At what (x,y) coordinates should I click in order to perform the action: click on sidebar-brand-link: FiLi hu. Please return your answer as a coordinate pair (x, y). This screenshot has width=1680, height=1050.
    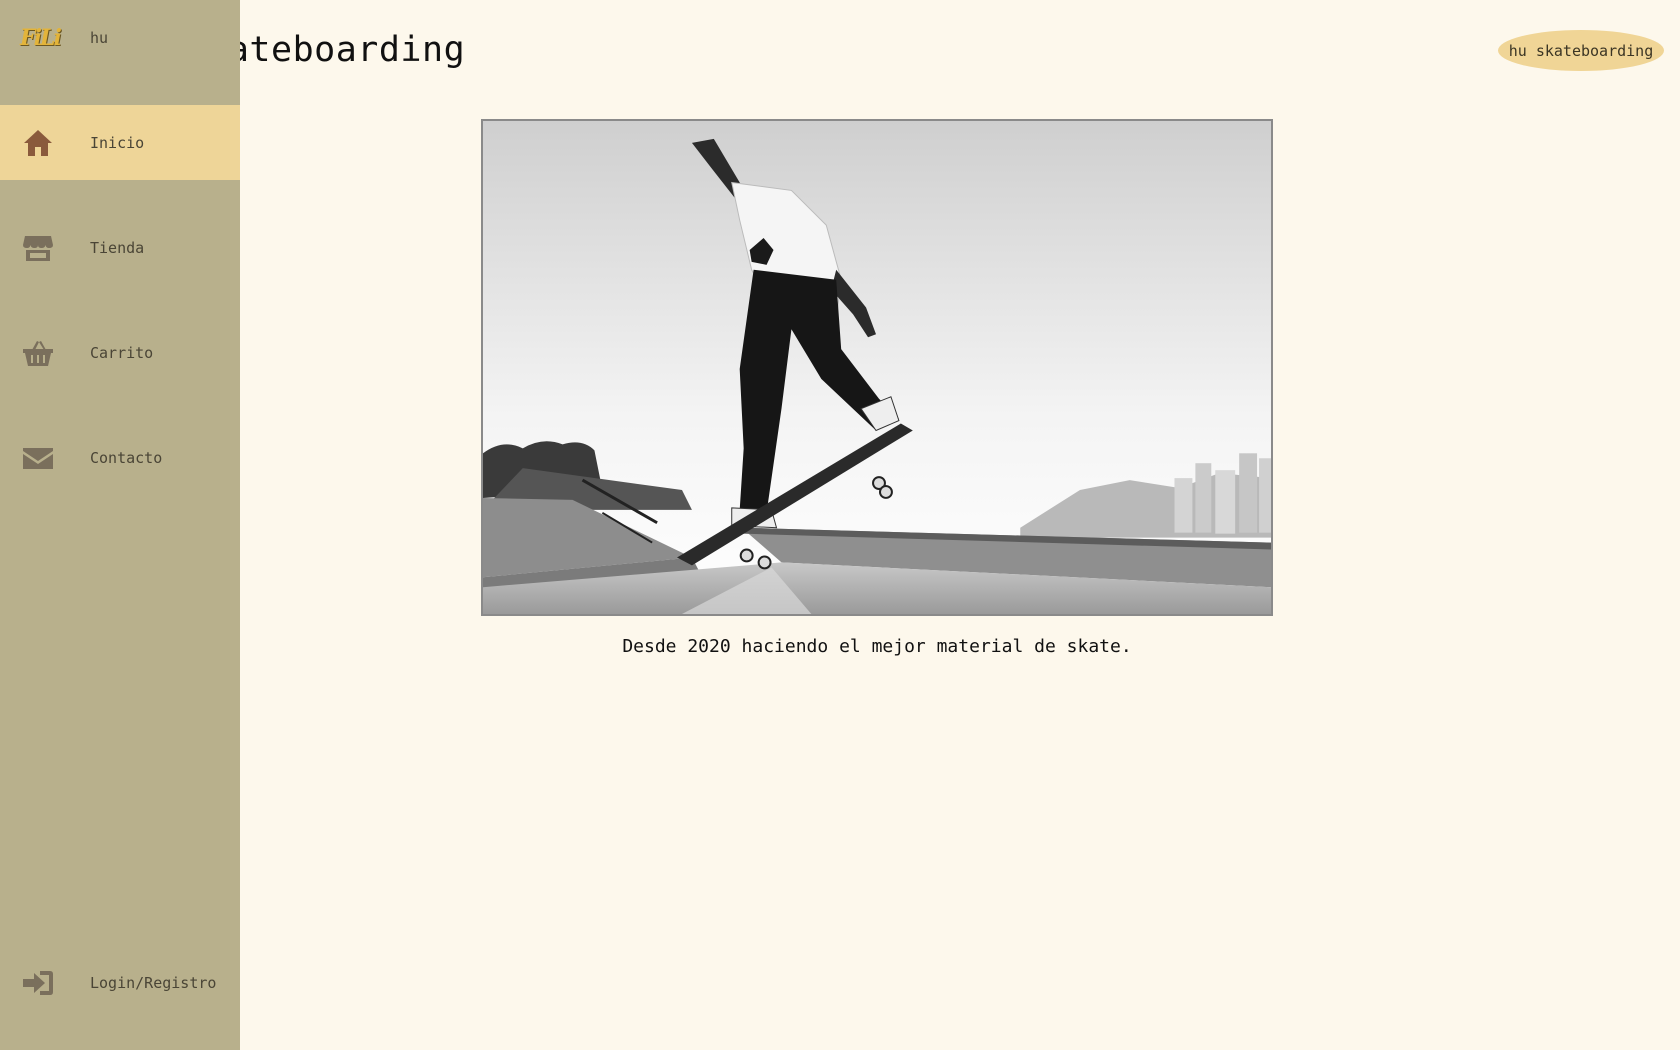
    Looking at the image, I should click on (120, 38).